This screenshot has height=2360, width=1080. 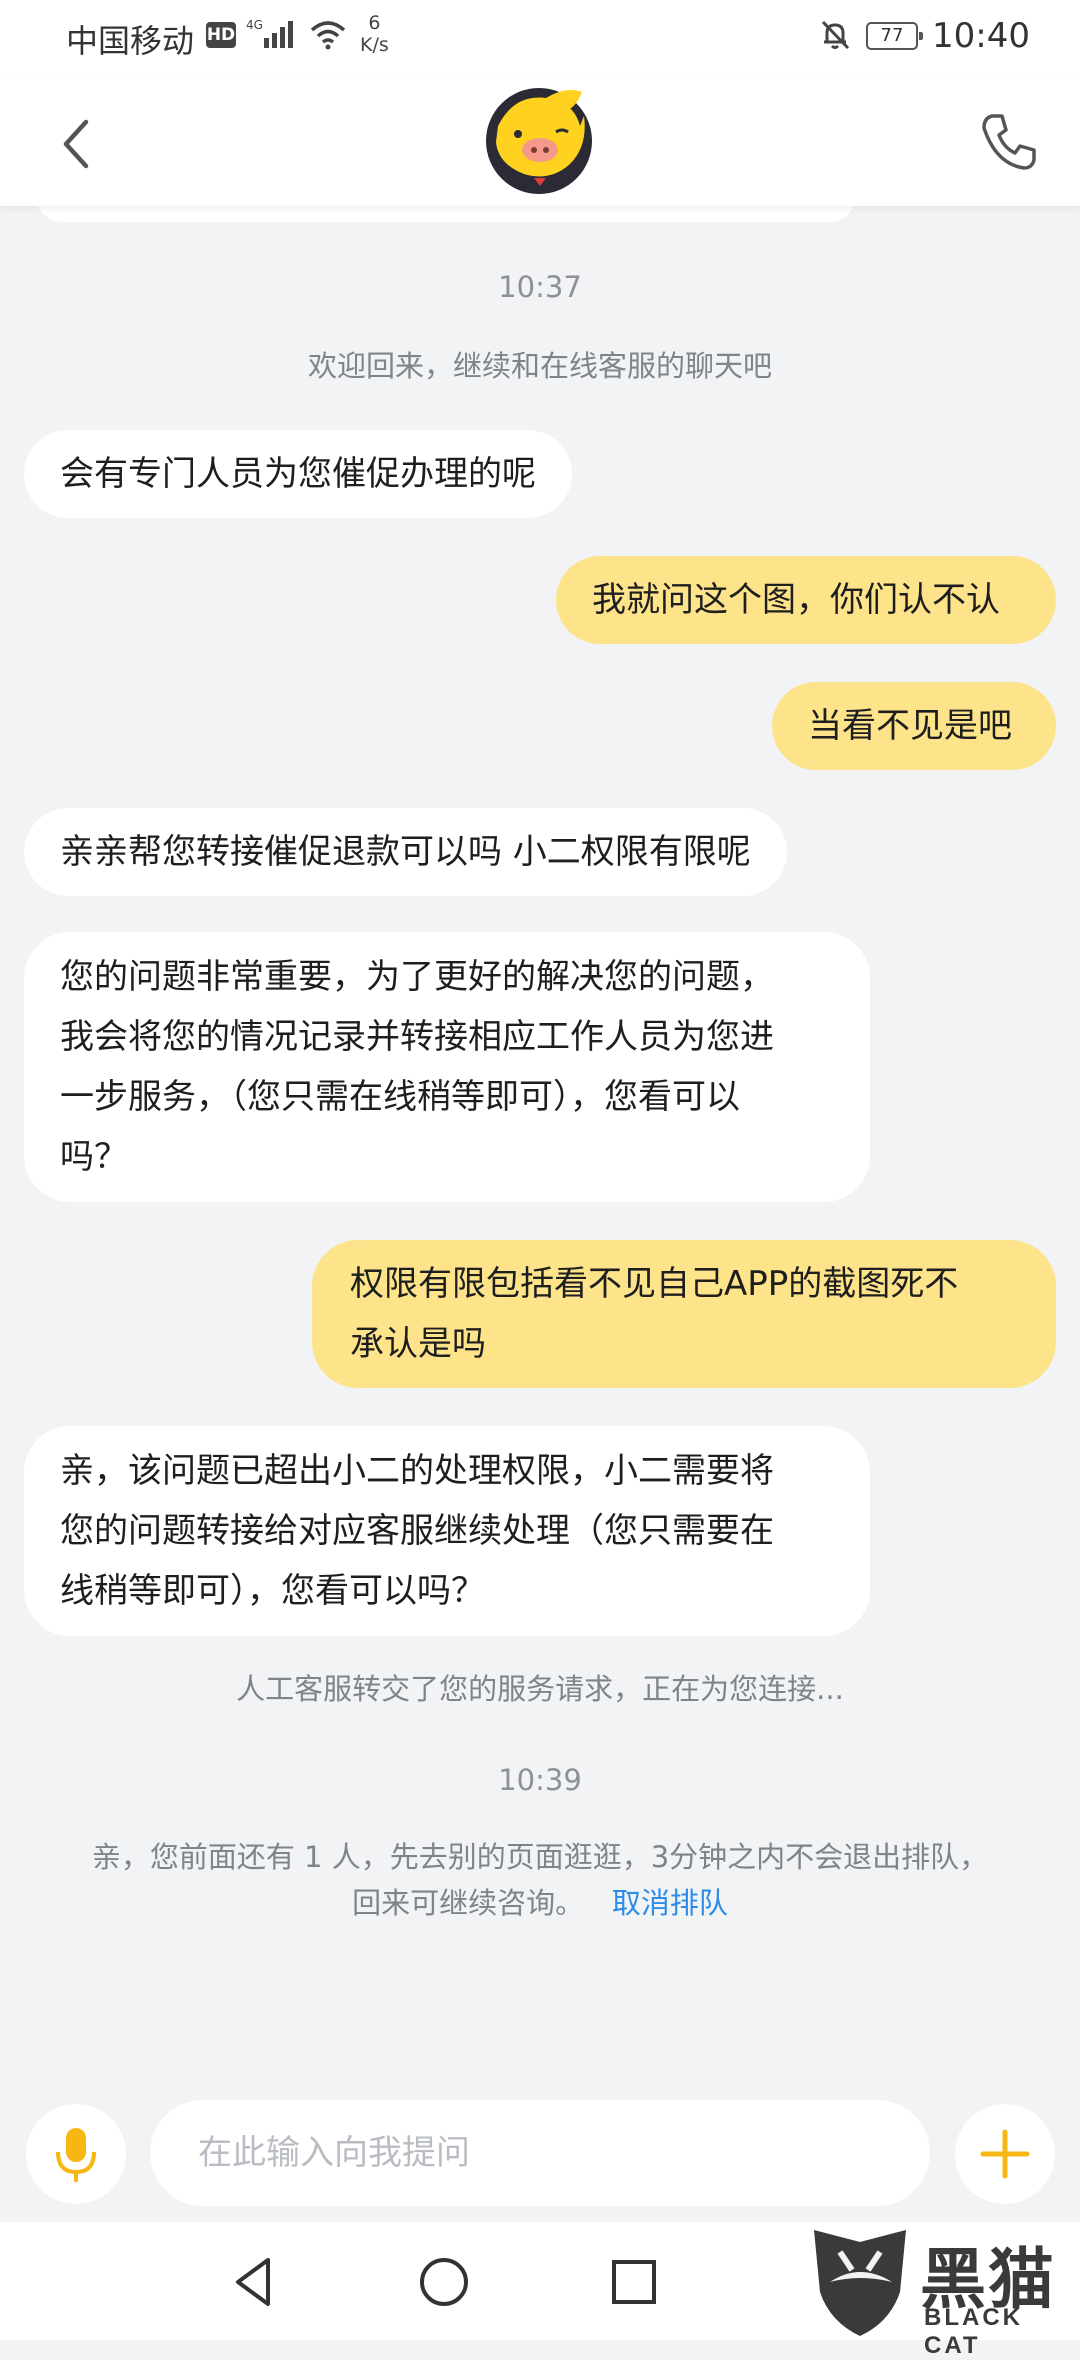 What do you see at coordinates (654, 1284) in the screenshot?
I see `message-text-line: 权限有限包括看不见自己APP的截图死不` at bounding box center [654, 1284].